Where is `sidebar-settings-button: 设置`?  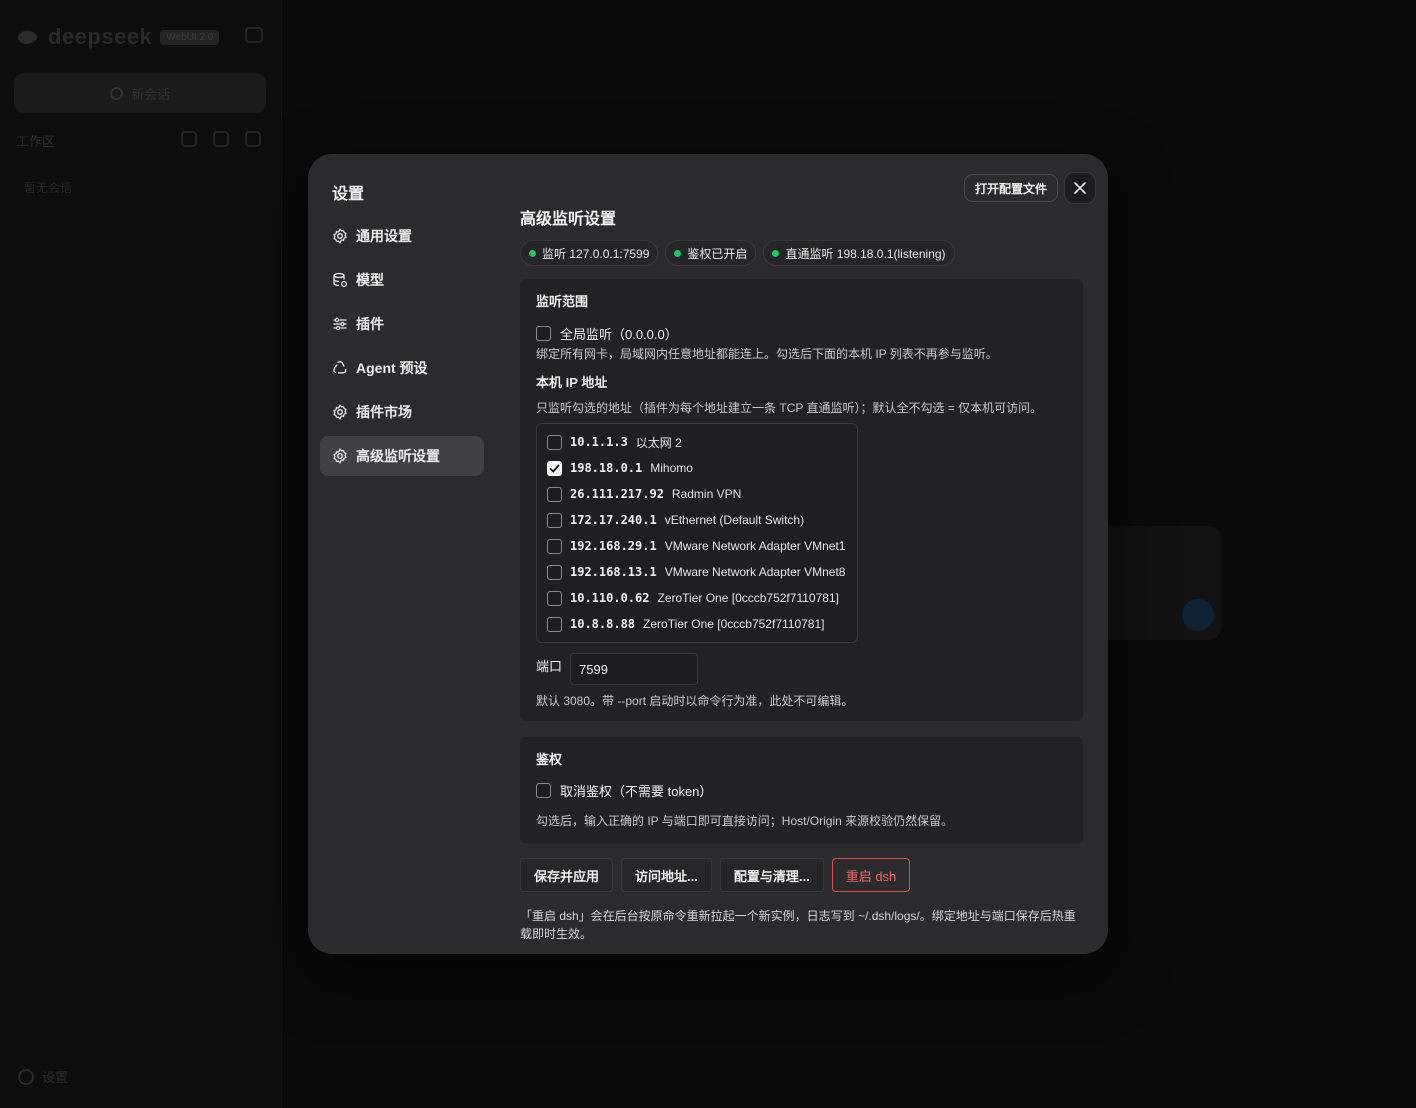 sidebar-settings-button: 设置 is located at coordinates (43, 1076).